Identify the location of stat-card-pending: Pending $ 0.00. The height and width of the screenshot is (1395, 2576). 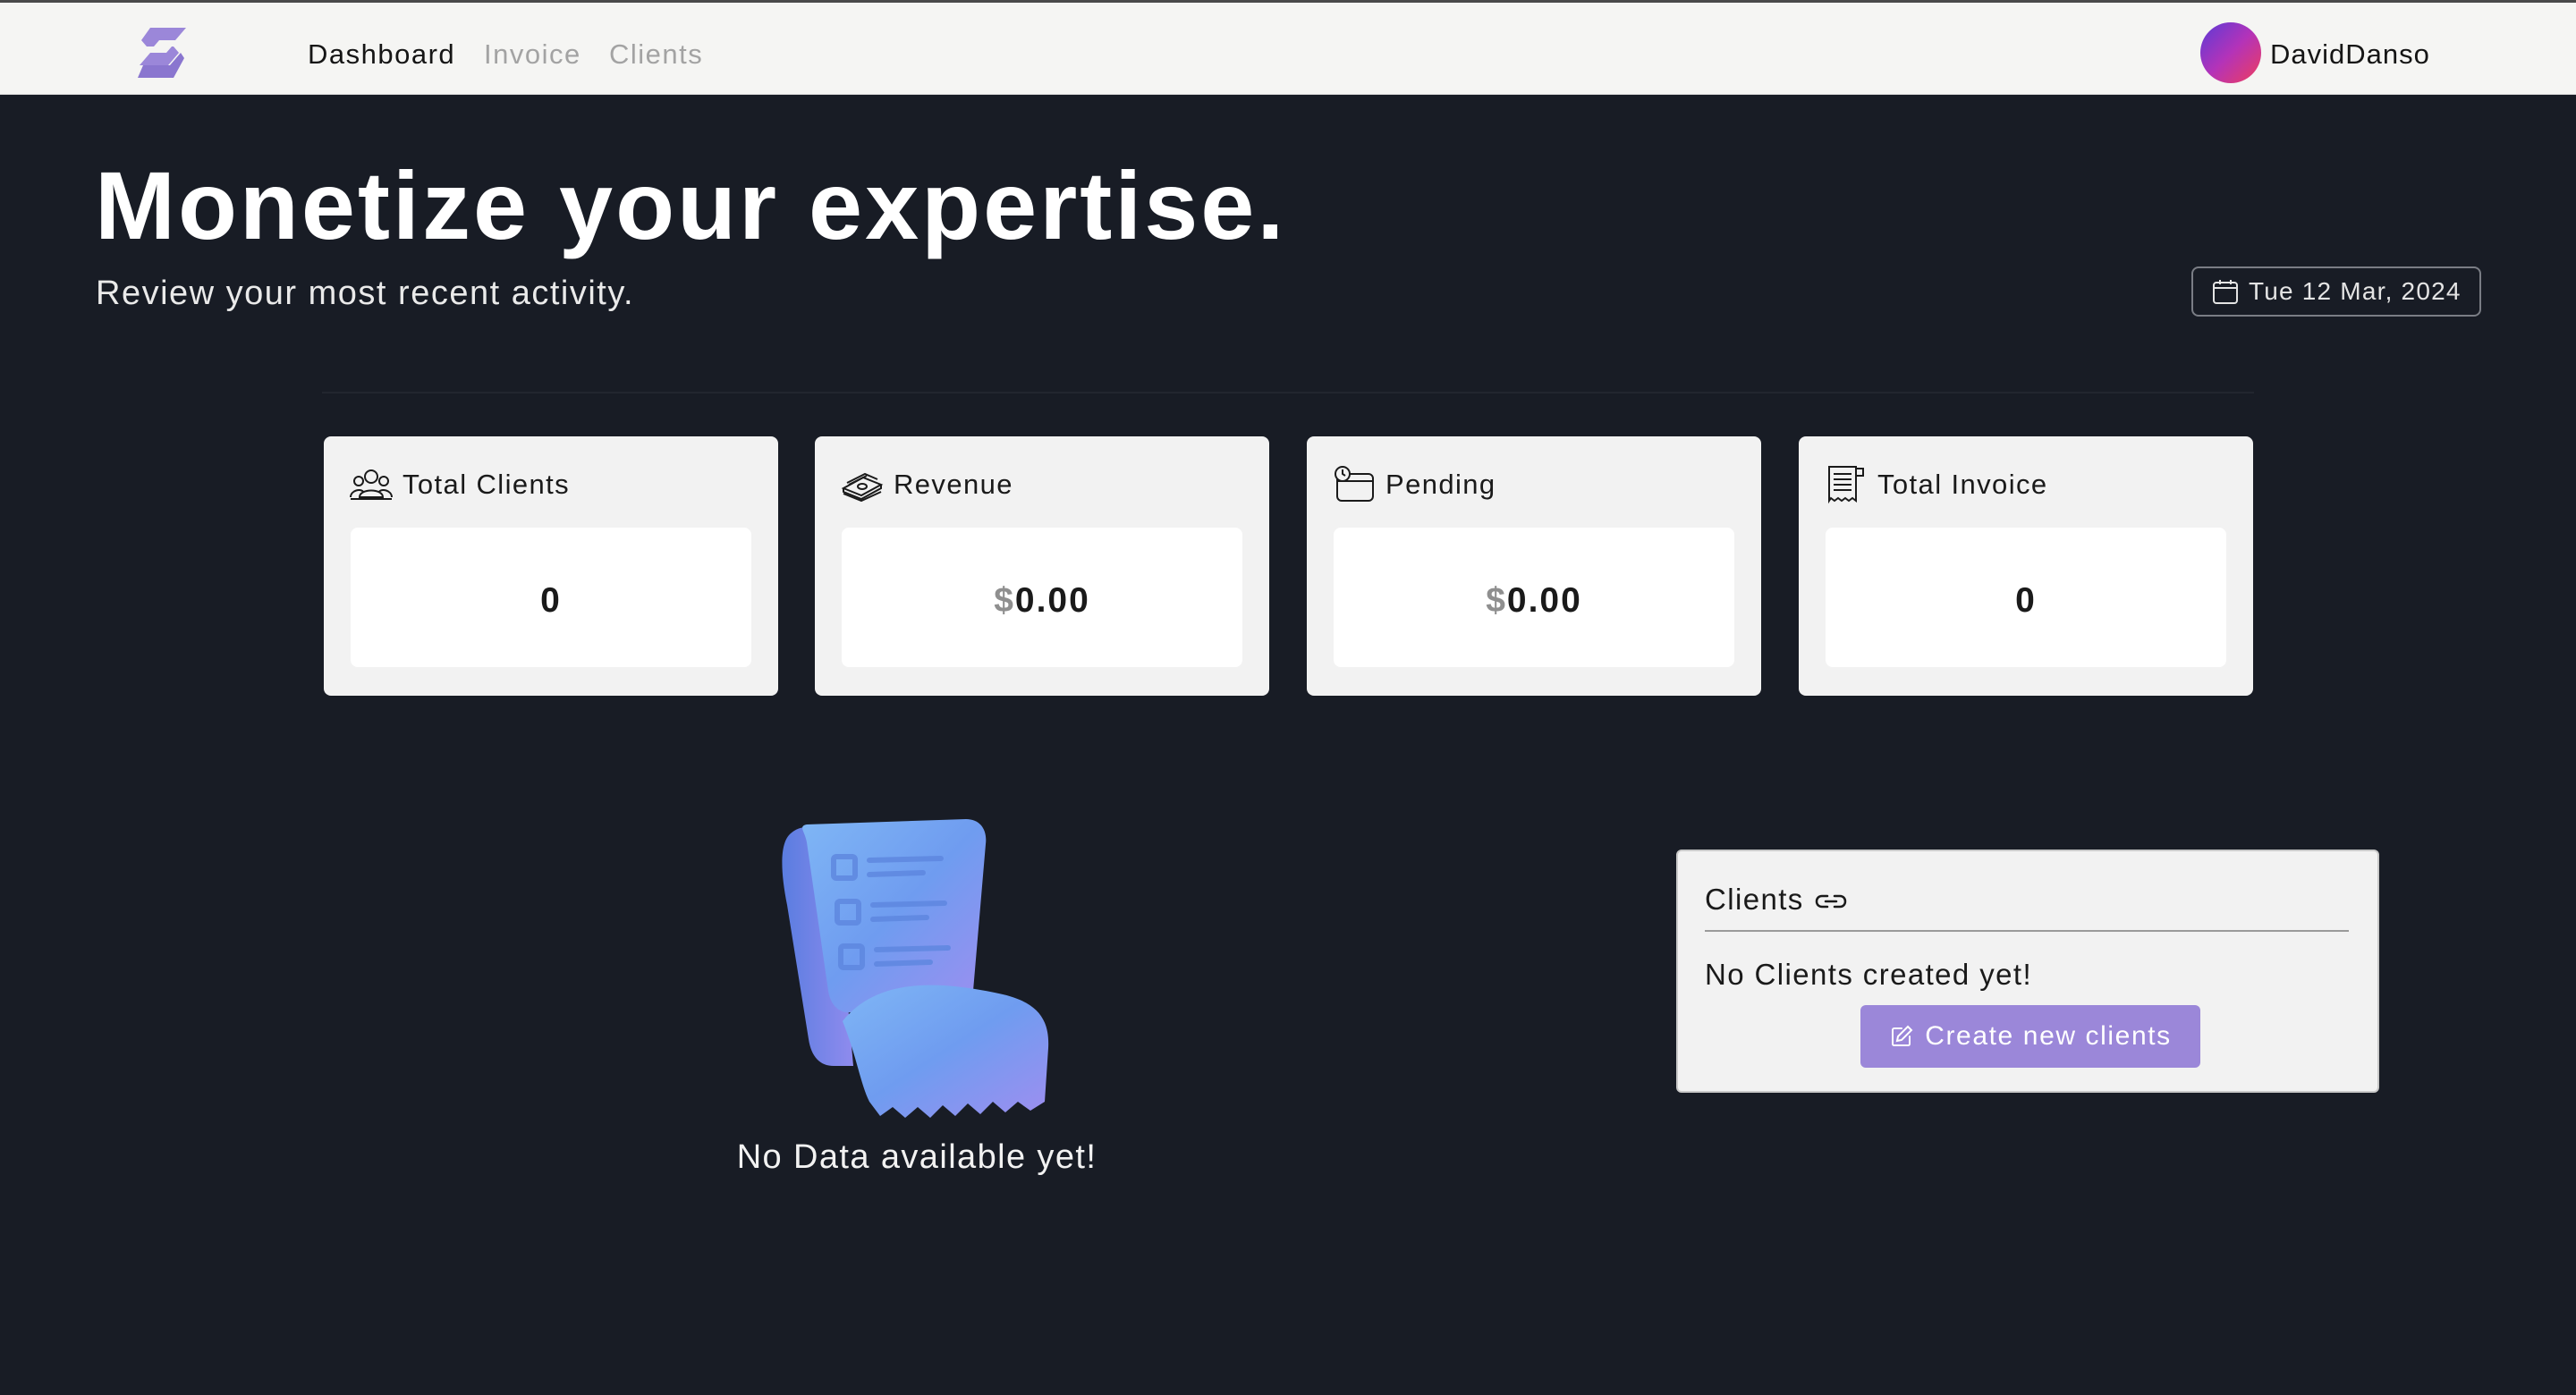
(1534, 566).